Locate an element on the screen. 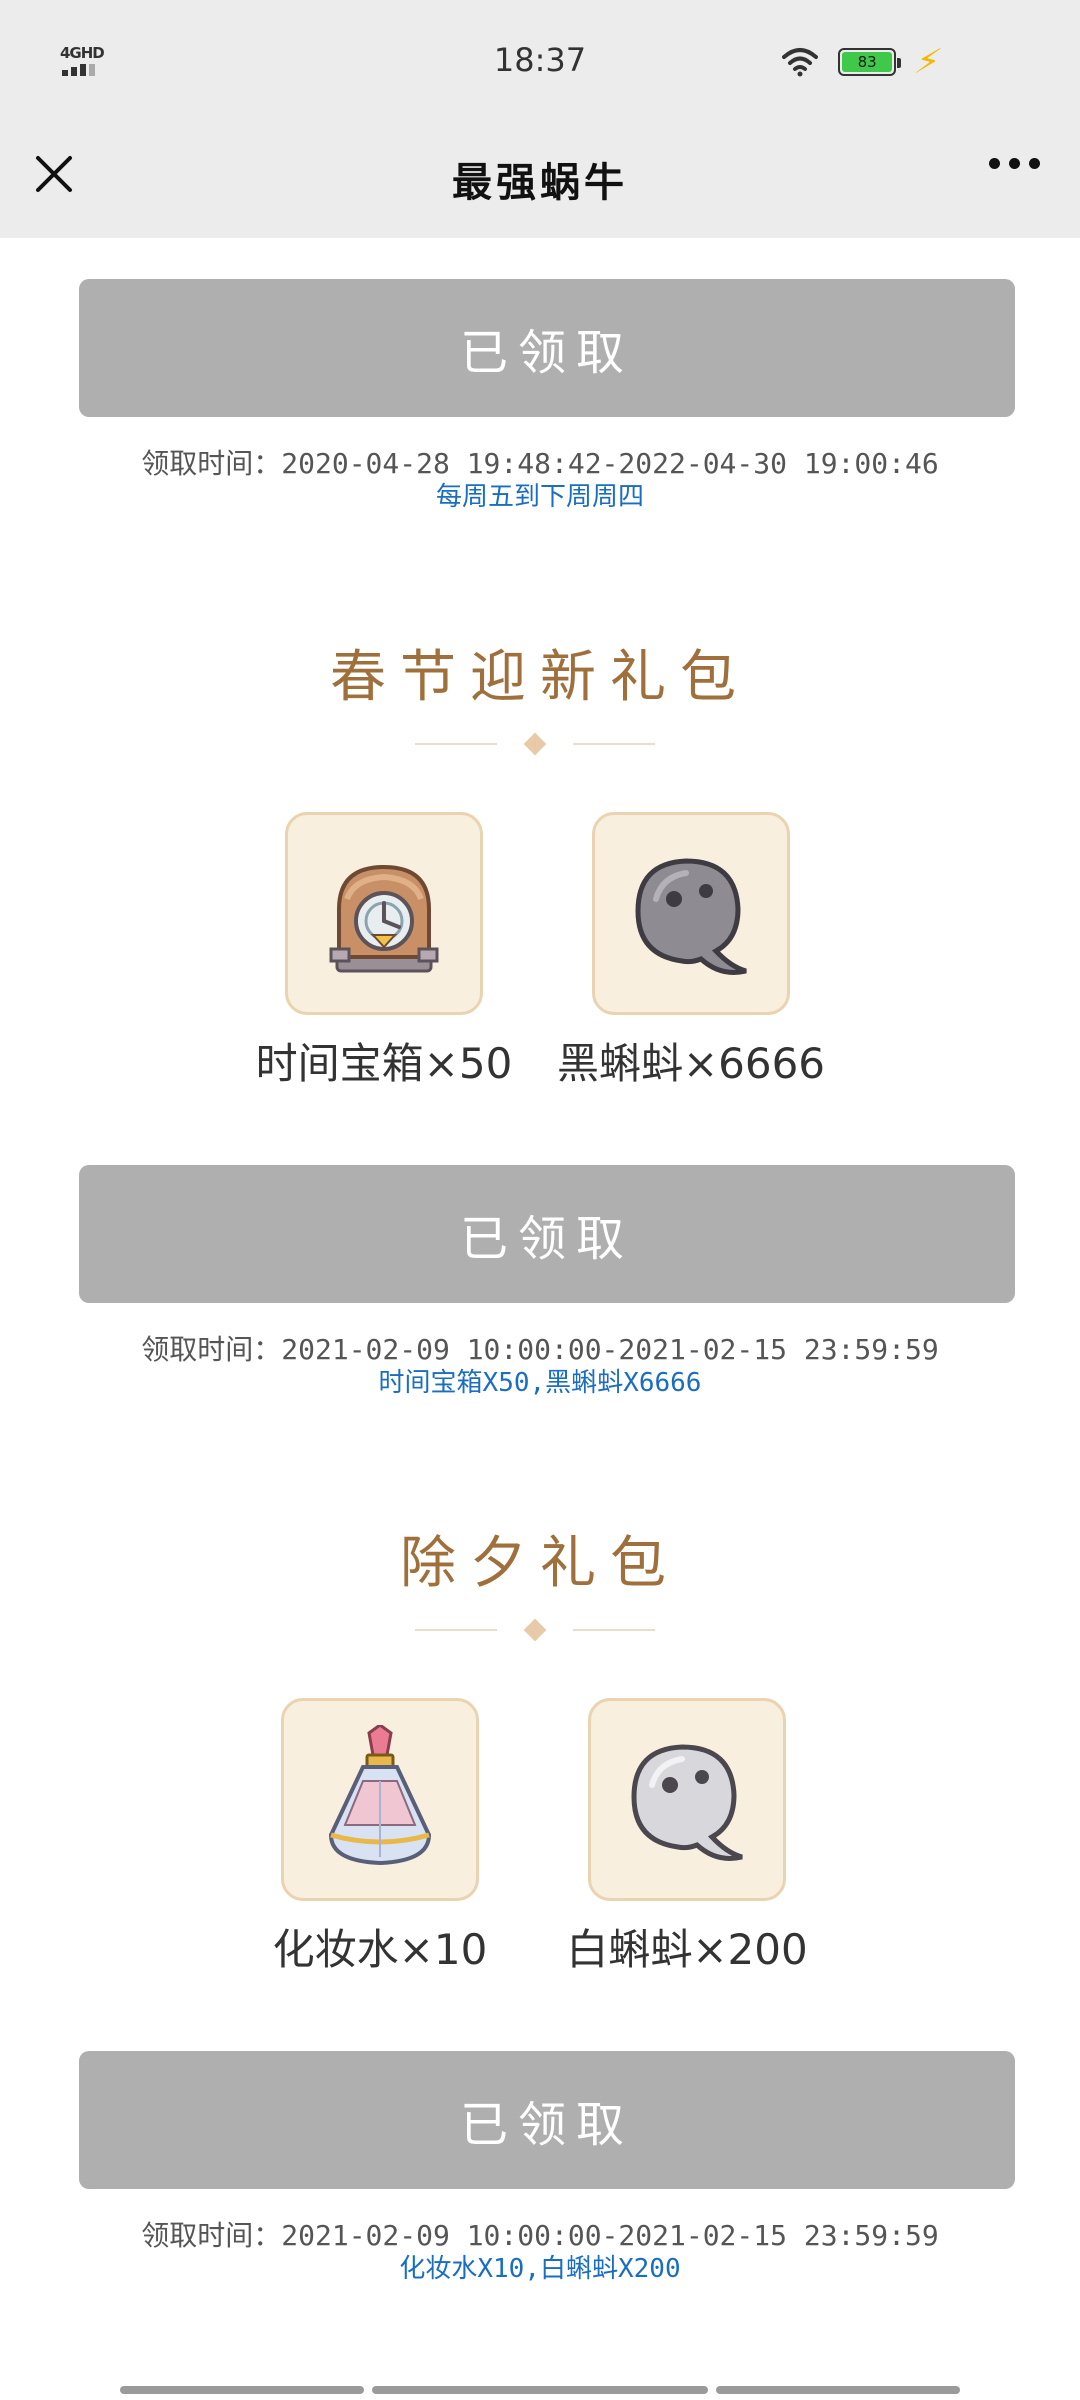 The image size is (1080, 2400). more-options-icon is located at coordinates (1014, 163).